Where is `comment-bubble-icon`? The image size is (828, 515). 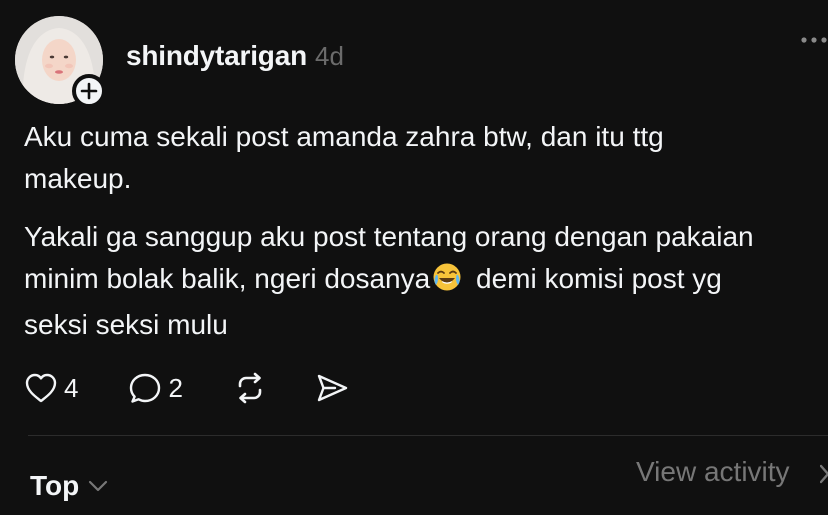
comment-bubble-icon is located at coordinates (145, 388).